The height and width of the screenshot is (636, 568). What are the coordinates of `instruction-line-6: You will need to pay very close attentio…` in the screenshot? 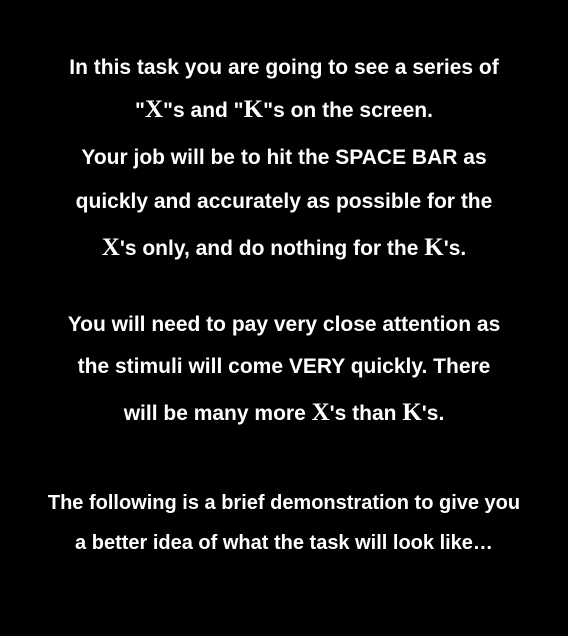 It's located at (284, 324).